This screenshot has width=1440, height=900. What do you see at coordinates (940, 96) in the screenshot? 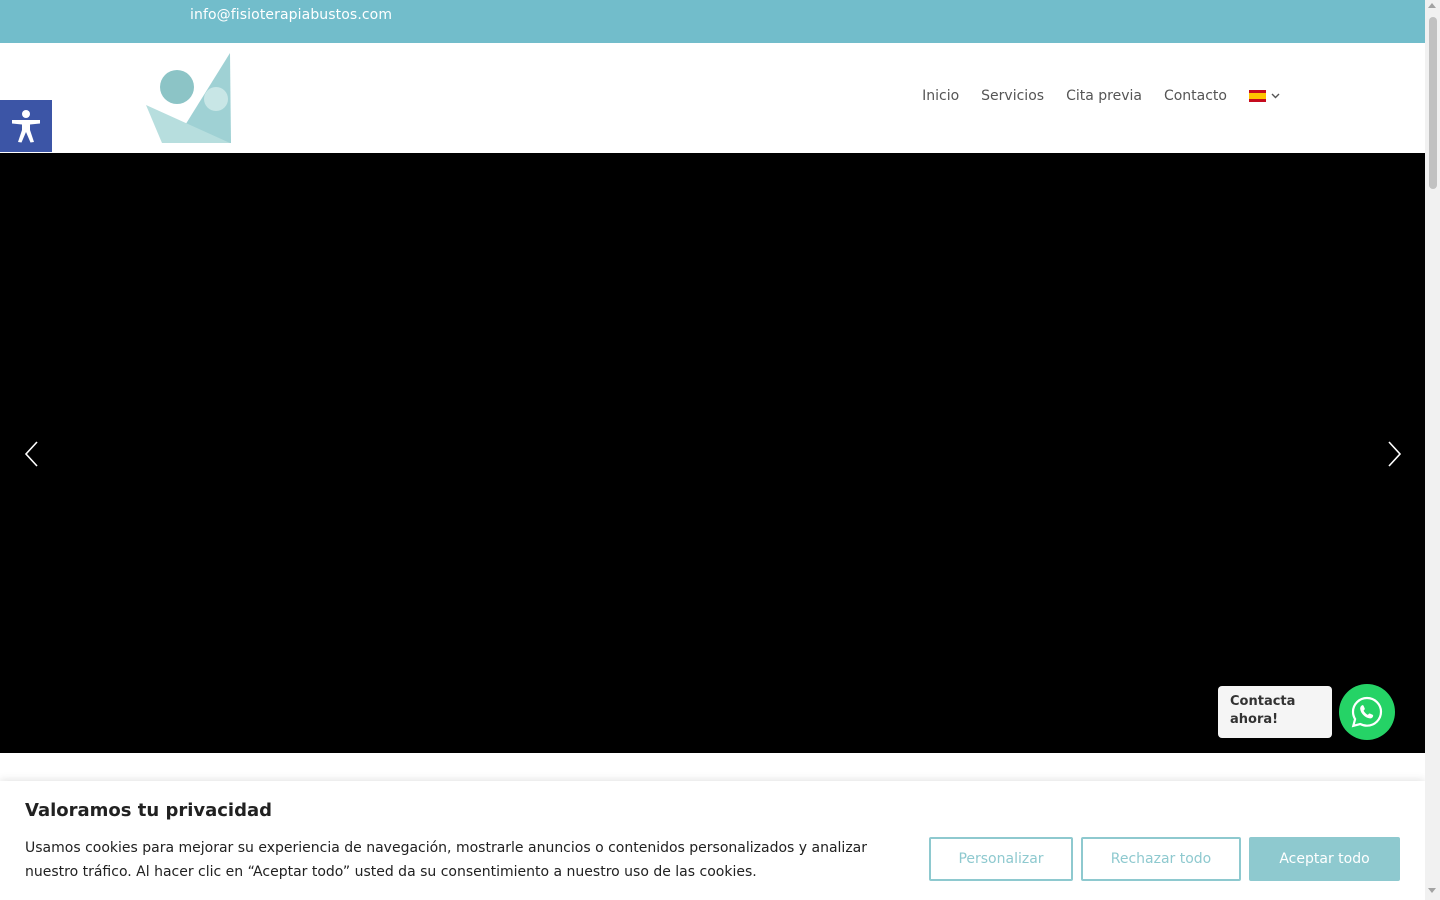
I see `nav-item-inicio: Inicio` at bounding box center [940, 96].